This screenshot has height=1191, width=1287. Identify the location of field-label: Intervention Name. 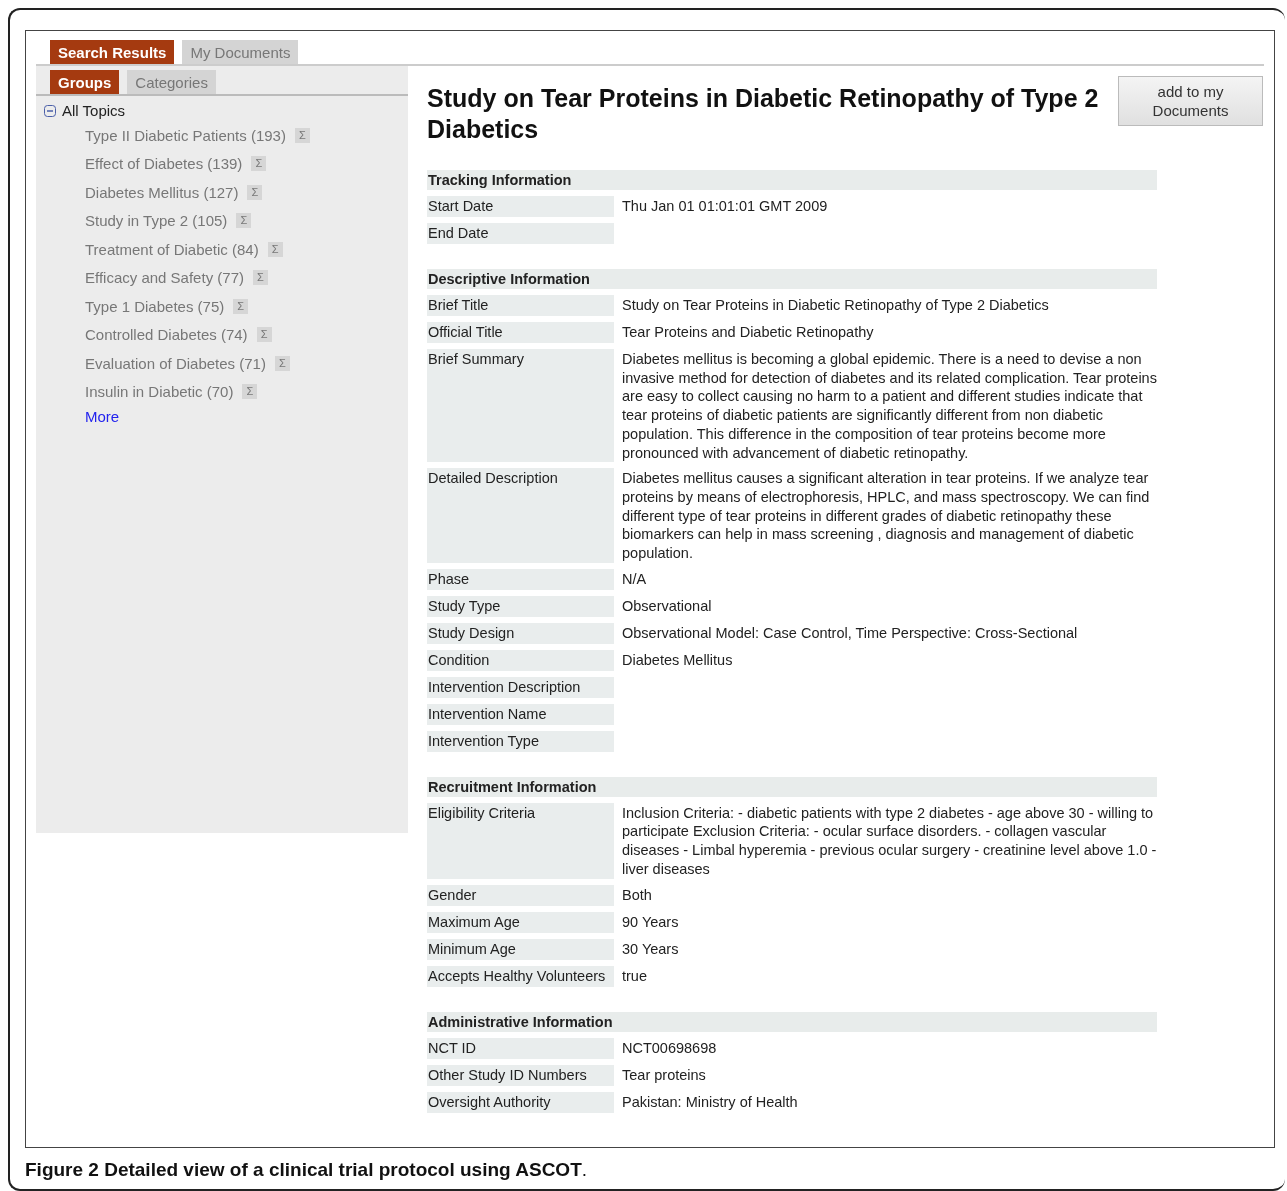
(520, 714).